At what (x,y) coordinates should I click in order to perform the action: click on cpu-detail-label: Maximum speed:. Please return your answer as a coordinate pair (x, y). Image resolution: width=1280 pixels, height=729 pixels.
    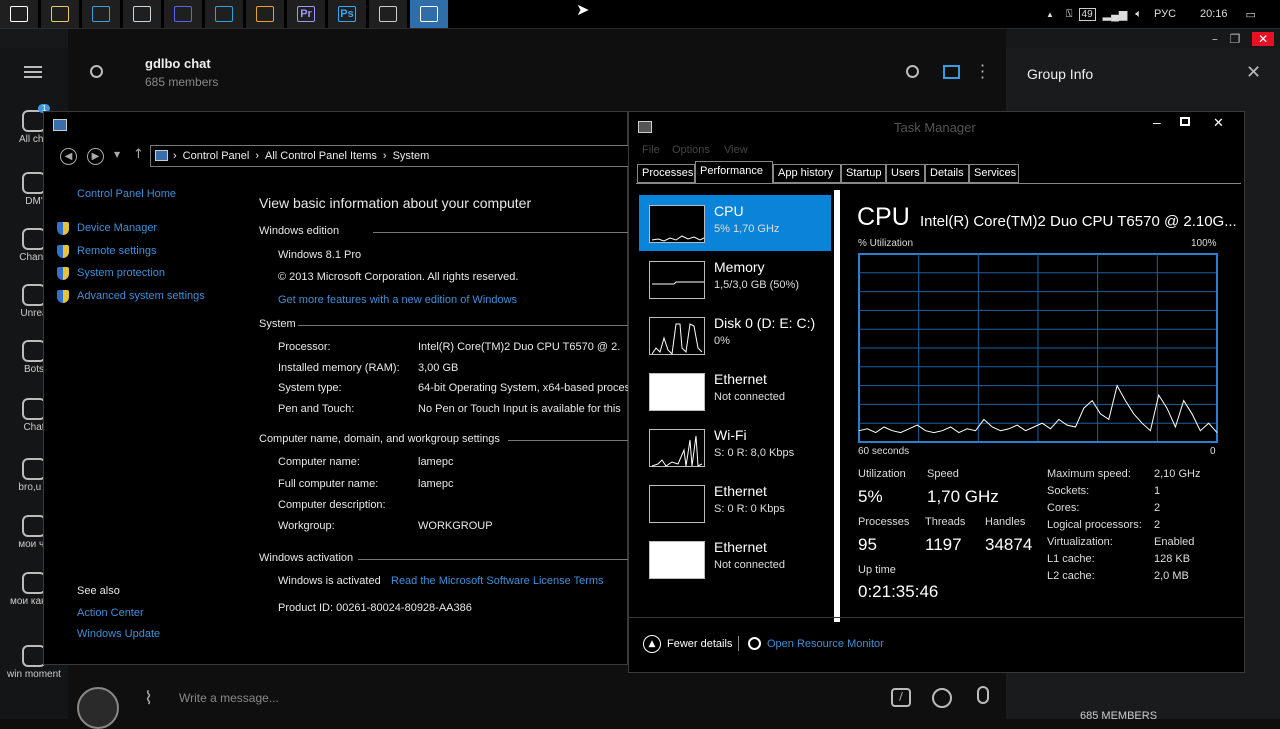
    Looking at the image, I should click on (1089, 474).